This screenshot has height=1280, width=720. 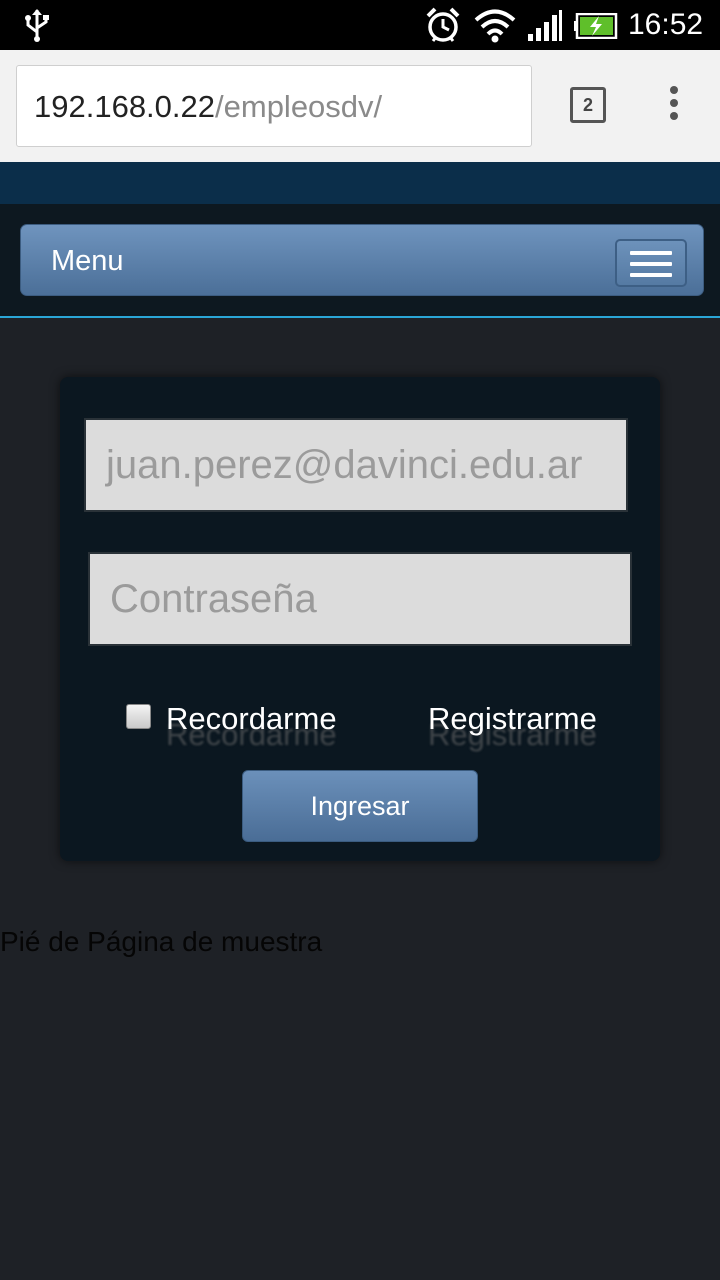 I want to click on alarm-icon, so click(x=443, y=24).